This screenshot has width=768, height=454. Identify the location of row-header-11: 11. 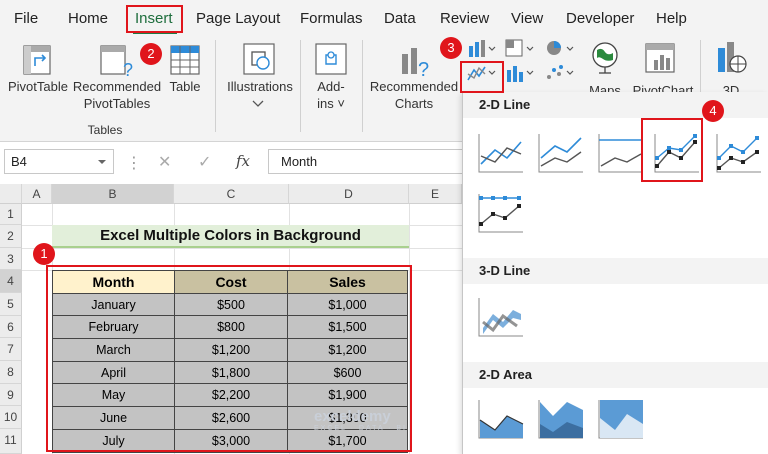
(11, 441).